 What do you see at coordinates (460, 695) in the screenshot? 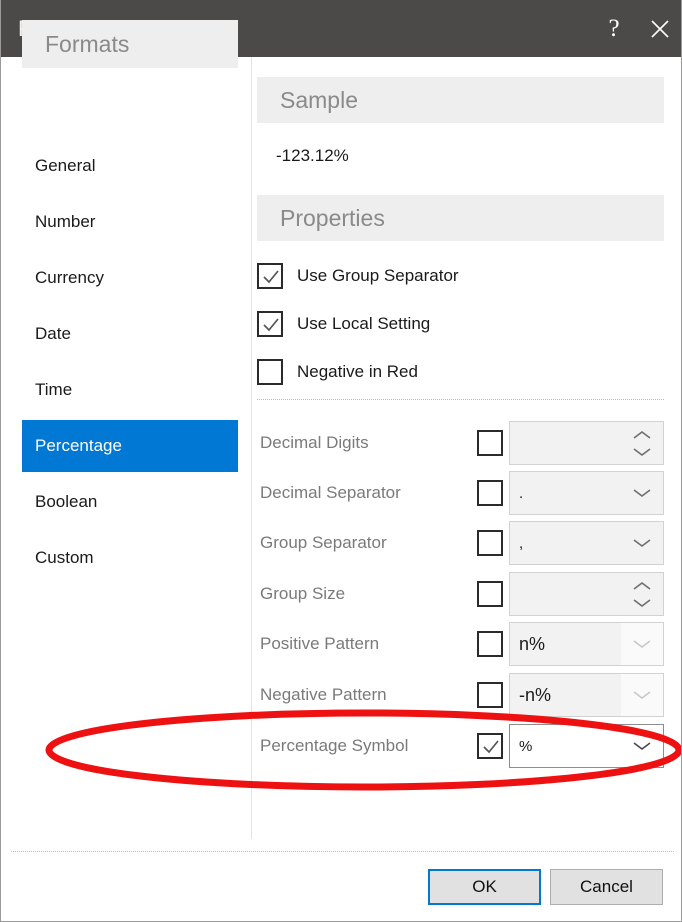
I see `property-row-negative-pattern: Negative Pattern -n%` at bounding box center [460, 695].